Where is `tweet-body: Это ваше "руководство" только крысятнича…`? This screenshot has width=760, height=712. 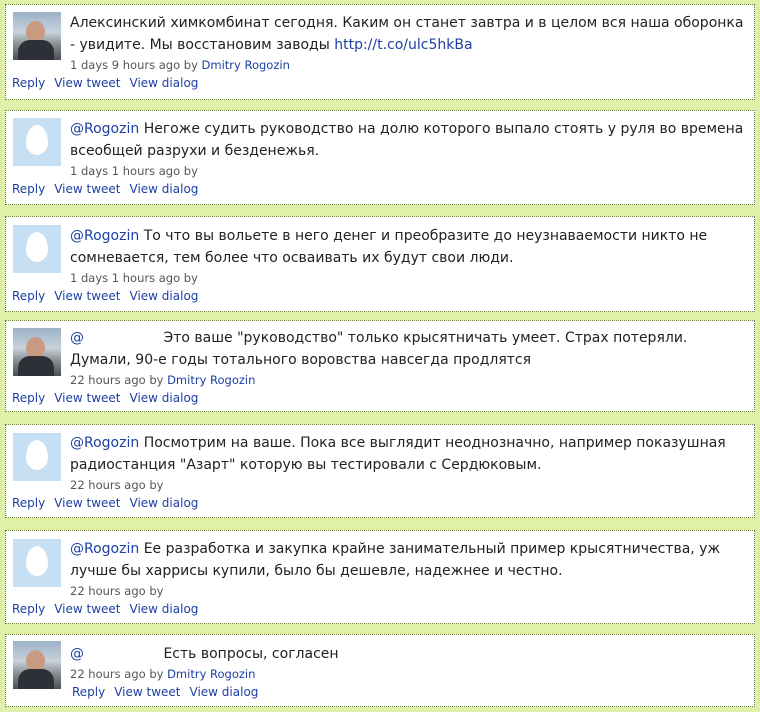 tweet-body: Это ваше "руководство" только крысятнича… is located at coordinates (379, 349).